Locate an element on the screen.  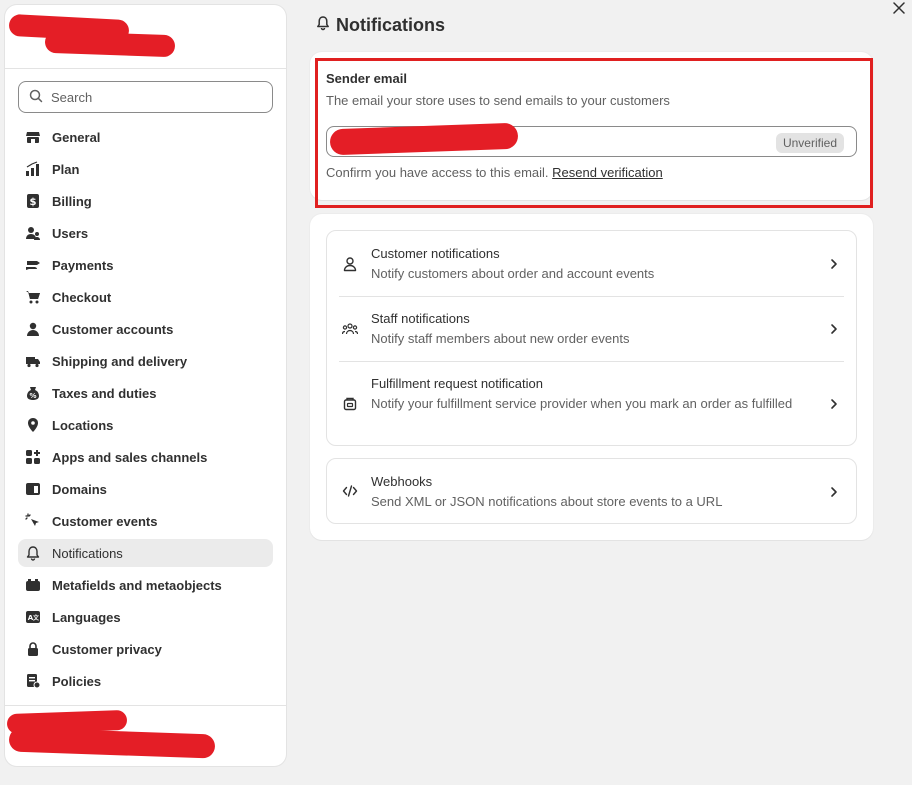
group-icon is located at coordinates (350, 329).